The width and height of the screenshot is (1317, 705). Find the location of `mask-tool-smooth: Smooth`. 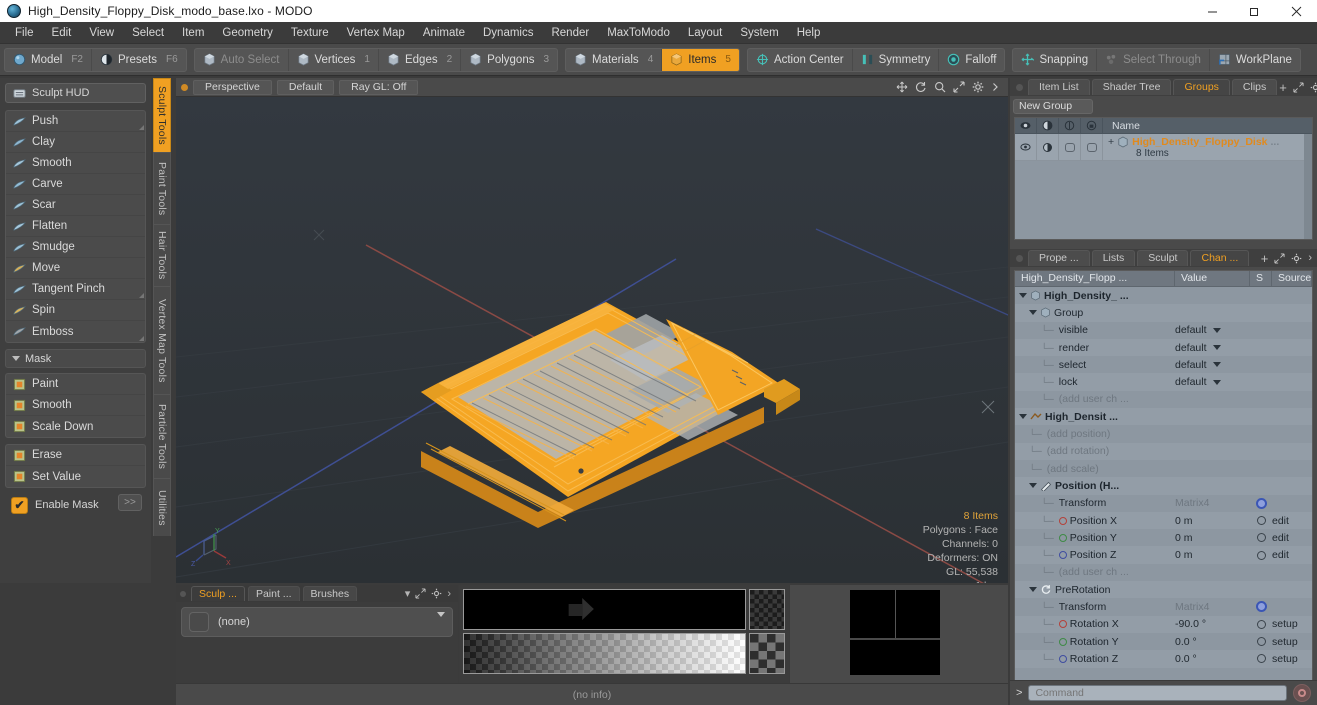

mask-tool-smooth: Smooth is located at coordinates (75, 405).